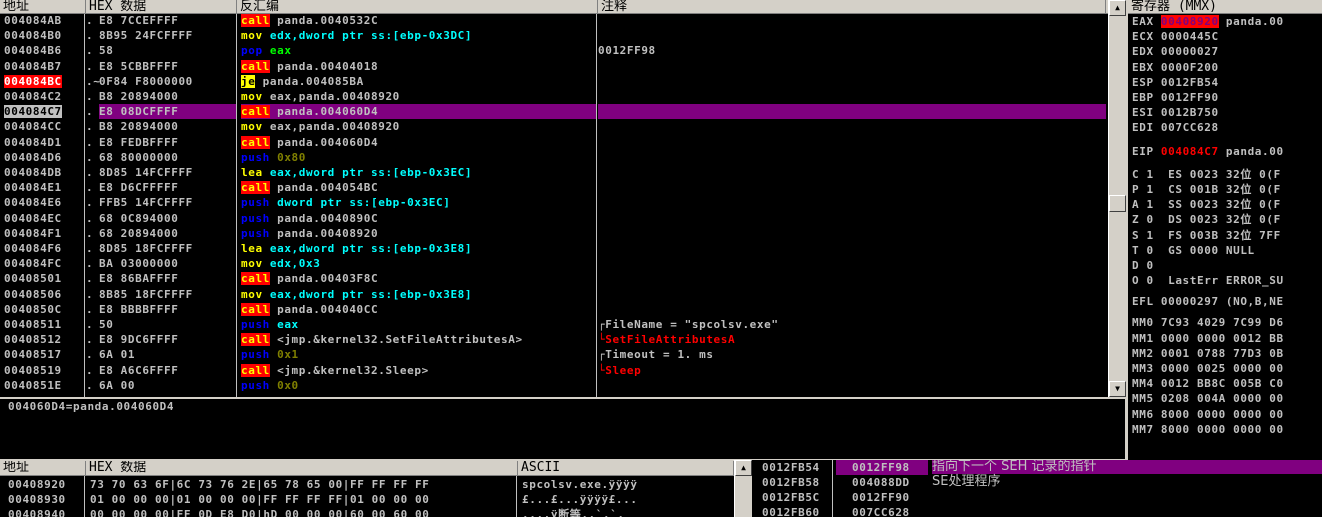  What do you see at coordinates (1208, 301) in the screenshot?
I see `efl-register: EFL 00000297 (NO,B,NE` at bounding box center [1208, 301].